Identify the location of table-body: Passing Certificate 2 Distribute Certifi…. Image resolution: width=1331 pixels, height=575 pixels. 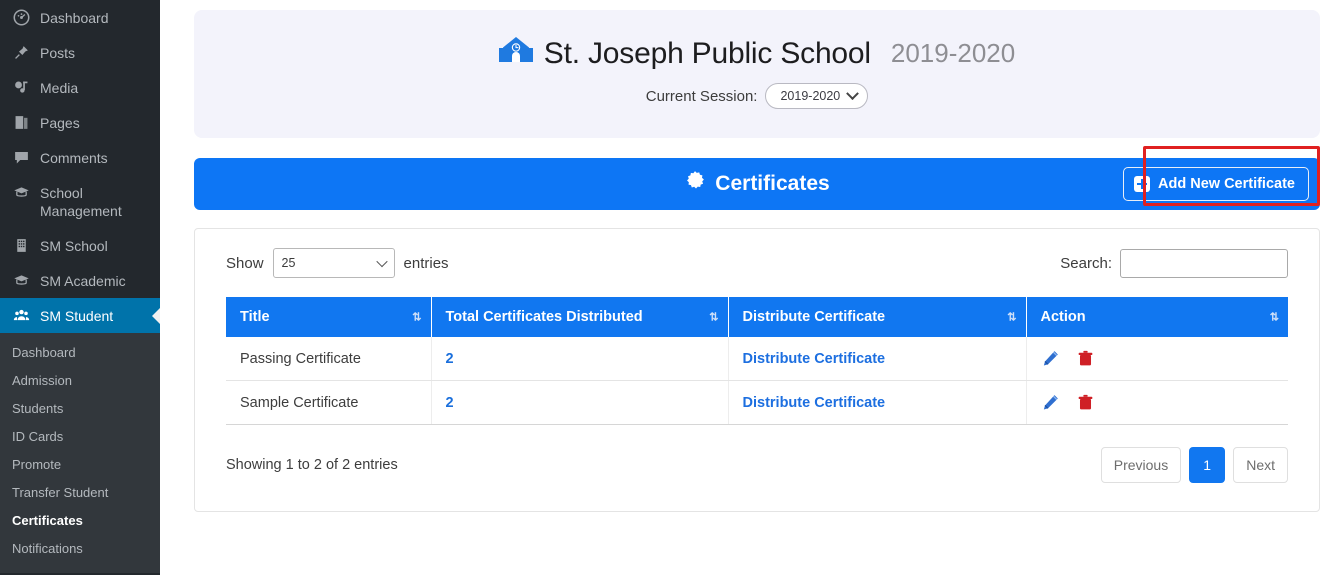
(757, 381).